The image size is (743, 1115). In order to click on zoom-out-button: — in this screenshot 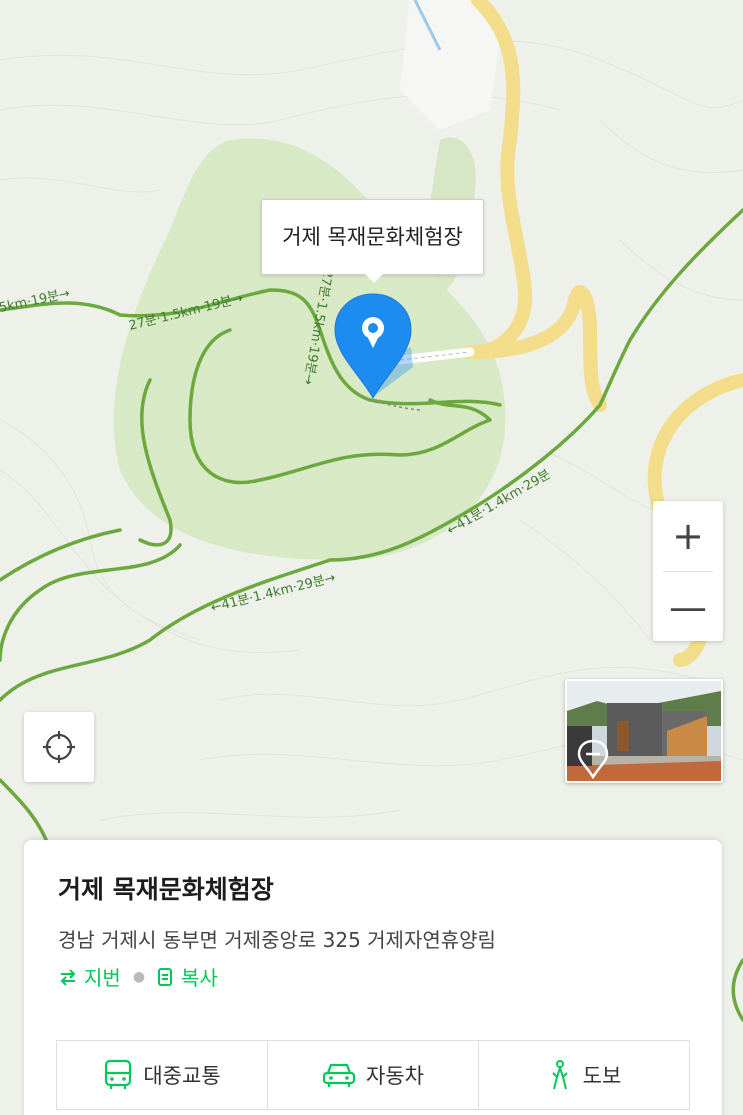, I will do `click(688, 607)`.